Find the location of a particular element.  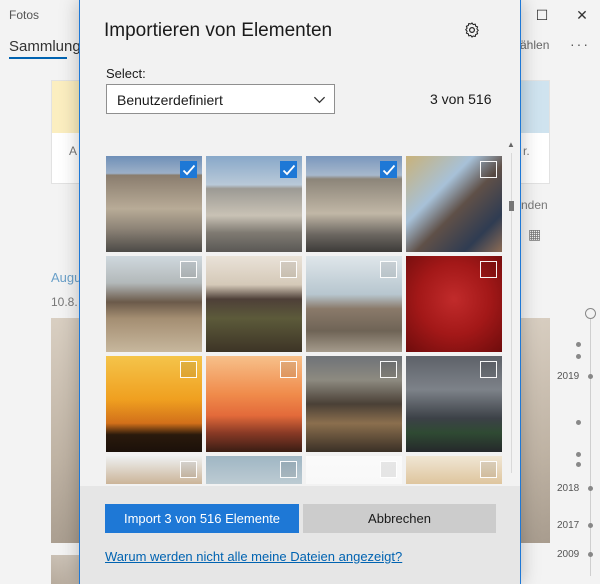

scroll-up-arrow-icon: ▲ is located at coordinates (511, 145).